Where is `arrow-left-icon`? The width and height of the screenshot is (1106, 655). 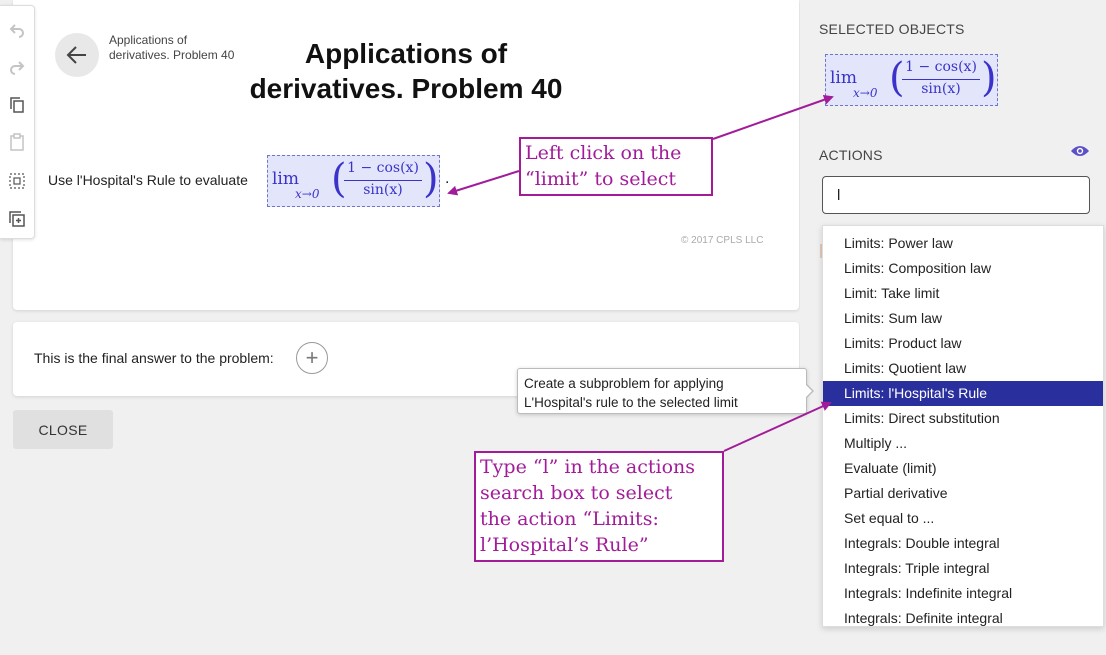
arrow-left-icon is located at coordinates (76, 55).